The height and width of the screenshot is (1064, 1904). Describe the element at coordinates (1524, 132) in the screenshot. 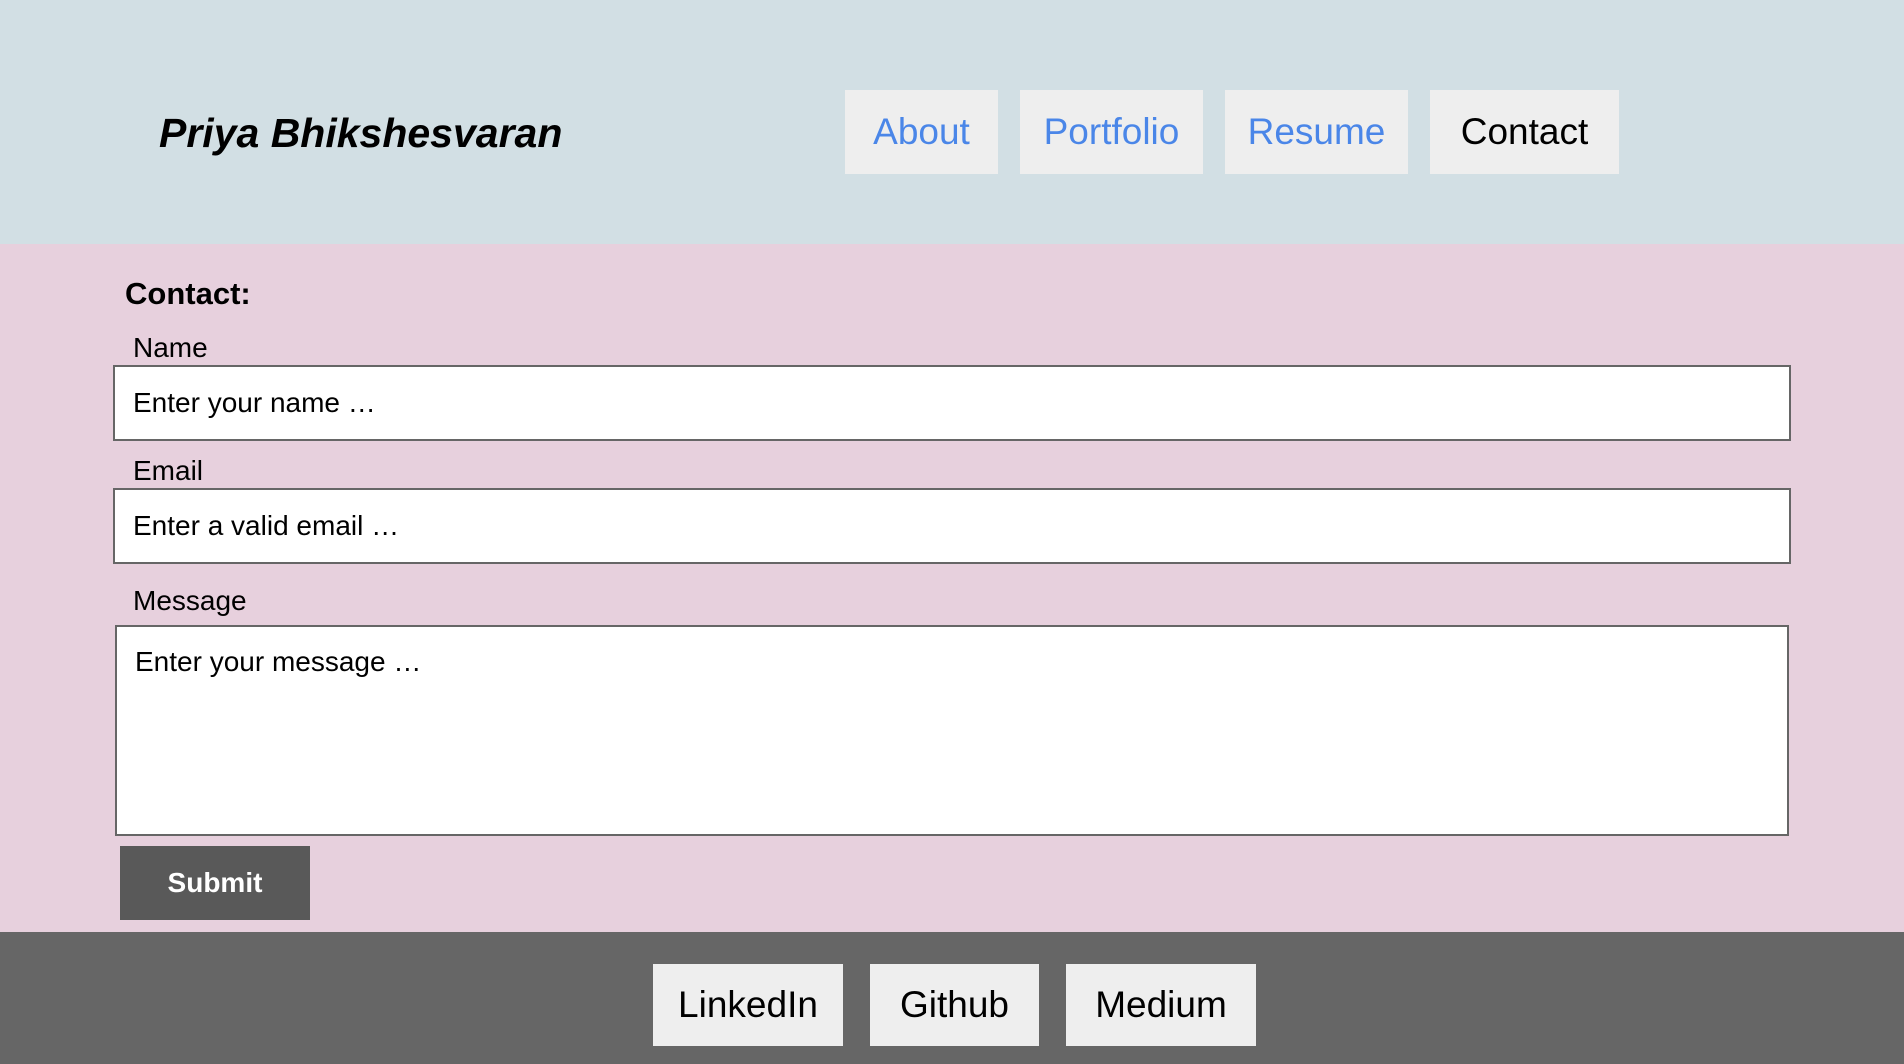

I see `nav-contact-button: Contact` at that location.